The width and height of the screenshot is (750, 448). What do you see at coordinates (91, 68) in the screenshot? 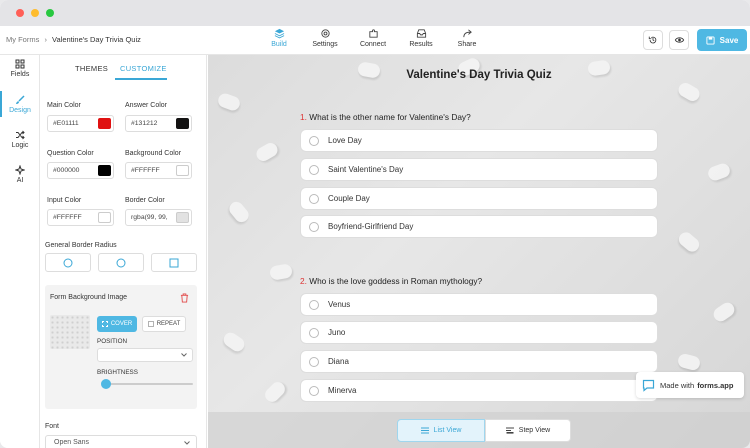
I see `tab-themes: THEMES` at bounding box center [91, 68].